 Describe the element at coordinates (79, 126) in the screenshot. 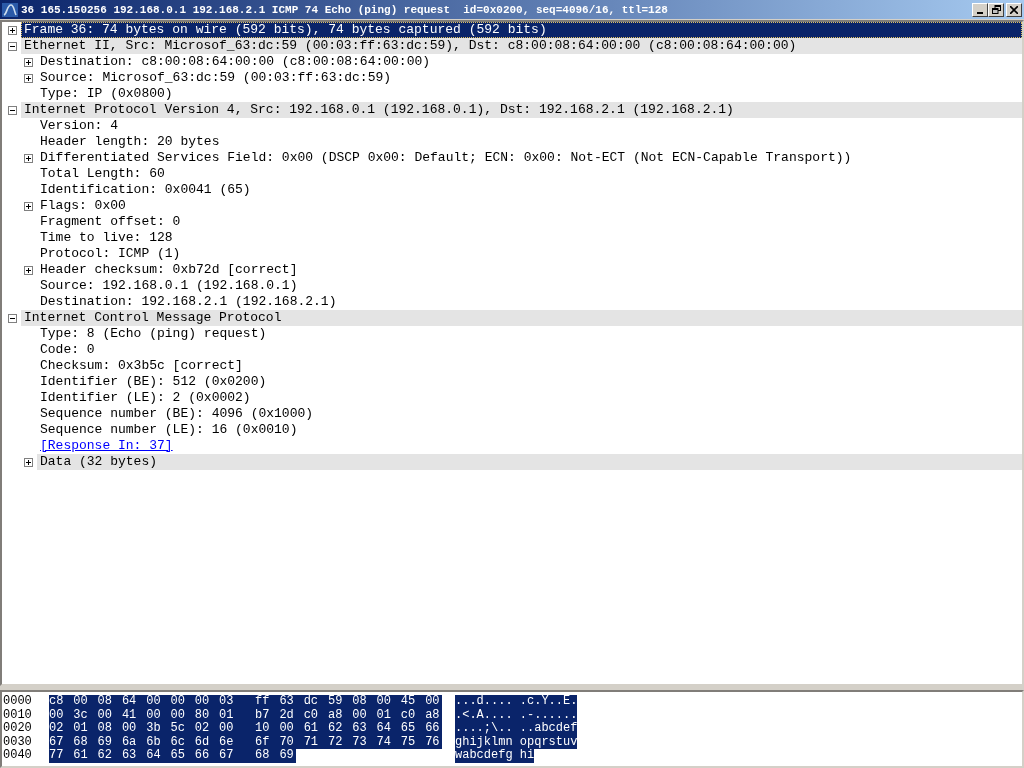

I see `field-text: Version: 4` at that location.